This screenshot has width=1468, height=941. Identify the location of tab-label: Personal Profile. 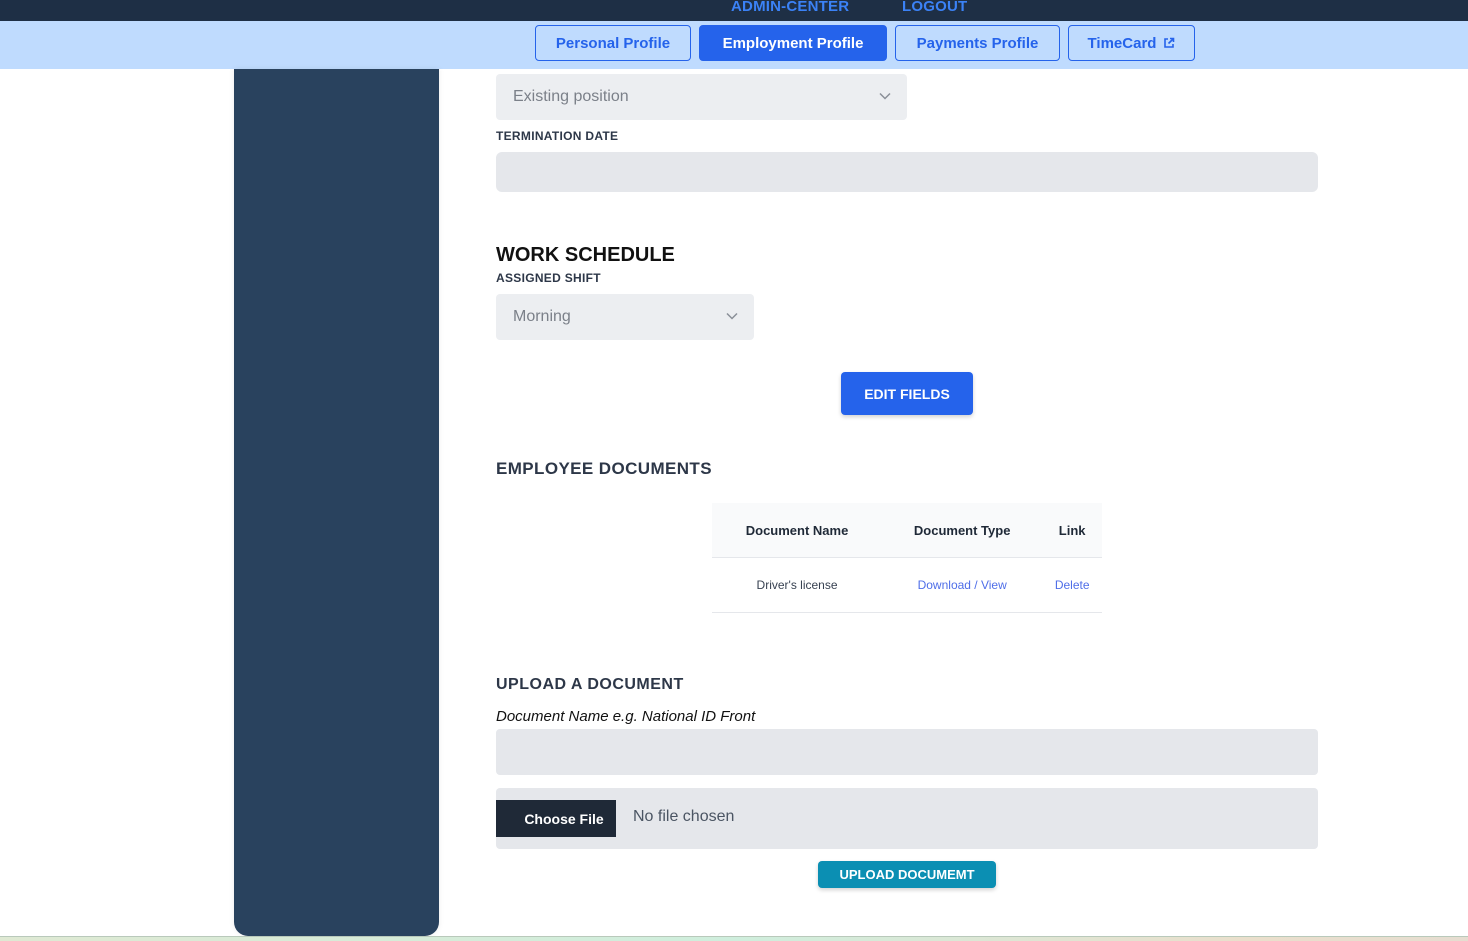
(613, 43).